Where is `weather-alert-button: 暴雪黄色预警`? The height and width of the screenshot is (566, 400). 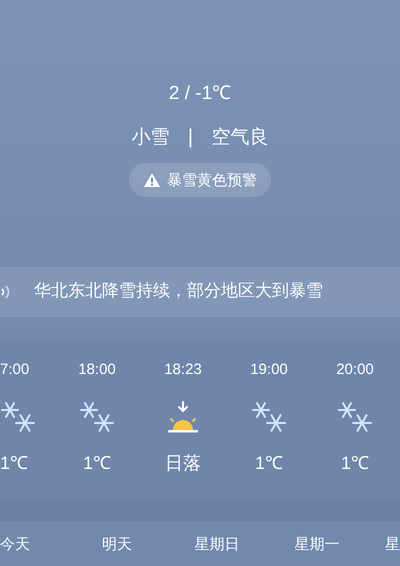
weather-alert-button: 暴雪黄色预警 is located at coordinates (200, 180).